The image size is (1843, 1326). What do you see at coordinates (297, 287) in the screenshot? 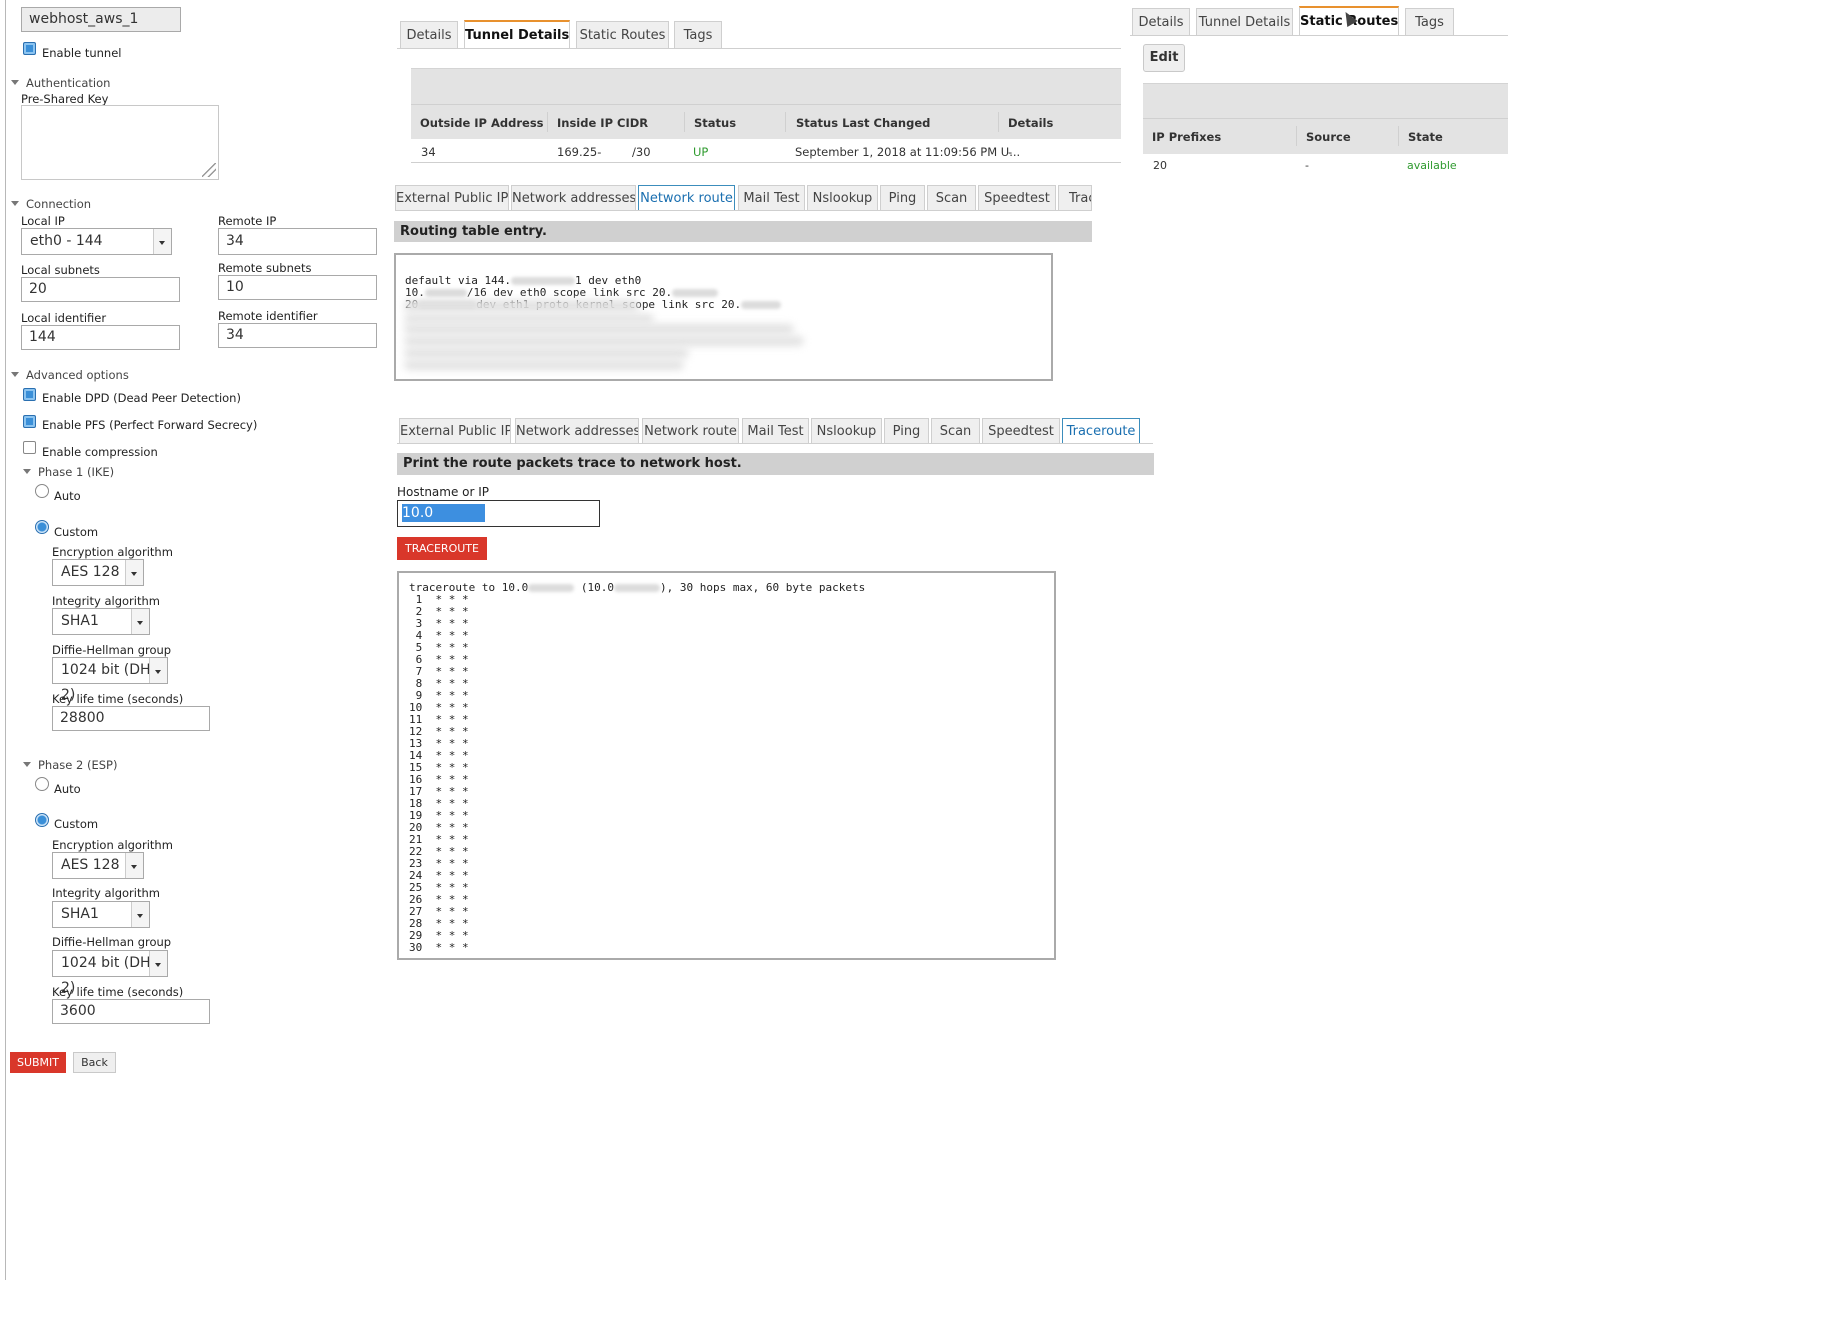
I see `remote-subnets-input: 10` at bounding box center [297, 287].